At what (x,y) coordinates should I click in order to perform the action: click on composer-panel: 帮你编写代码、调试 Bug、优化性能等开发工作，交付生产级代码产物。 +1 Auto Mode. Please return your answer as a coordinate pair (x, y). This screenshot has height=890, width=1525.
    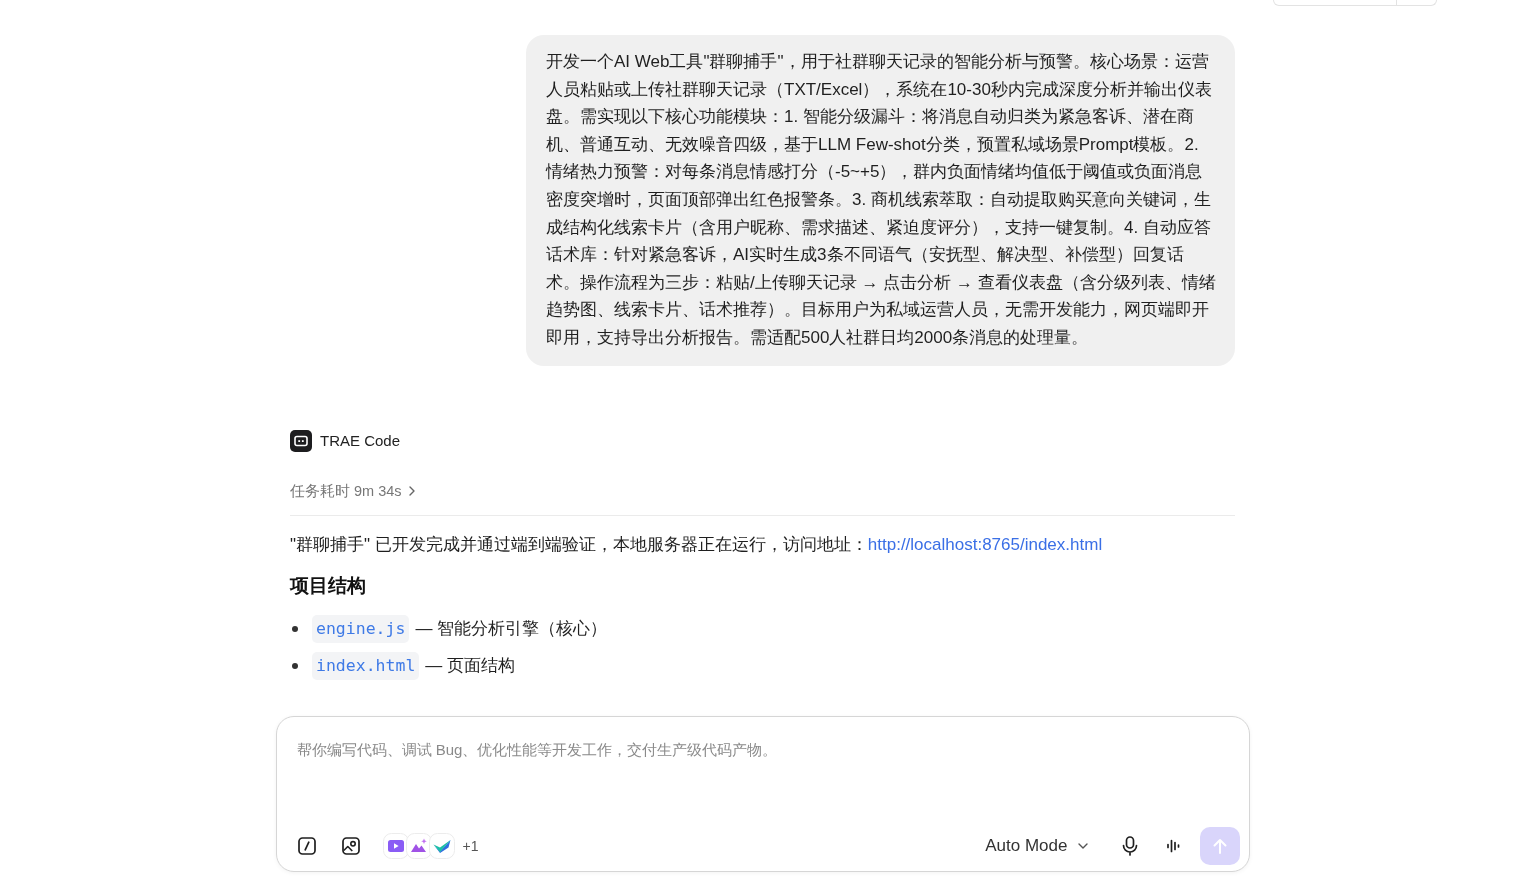
    Looking at the image, I should click on (762, 794).